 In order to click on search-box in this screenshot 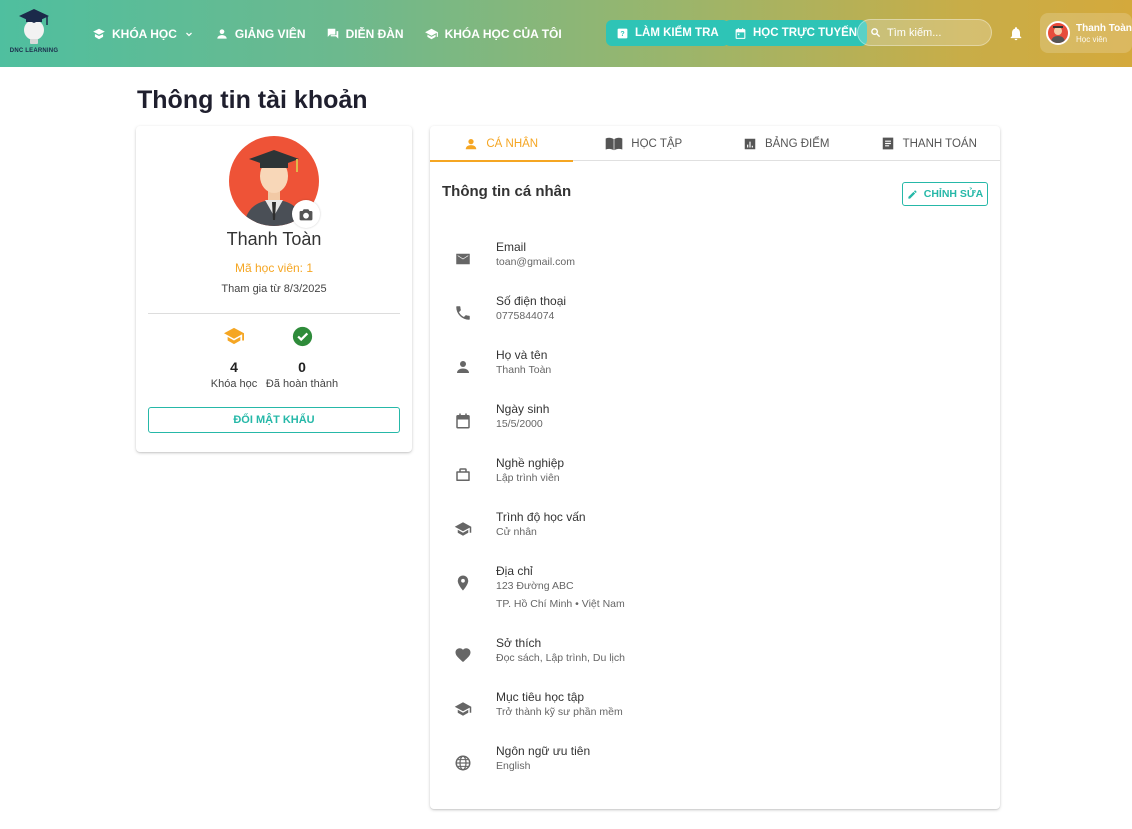, I will do `click(924, 32)`.